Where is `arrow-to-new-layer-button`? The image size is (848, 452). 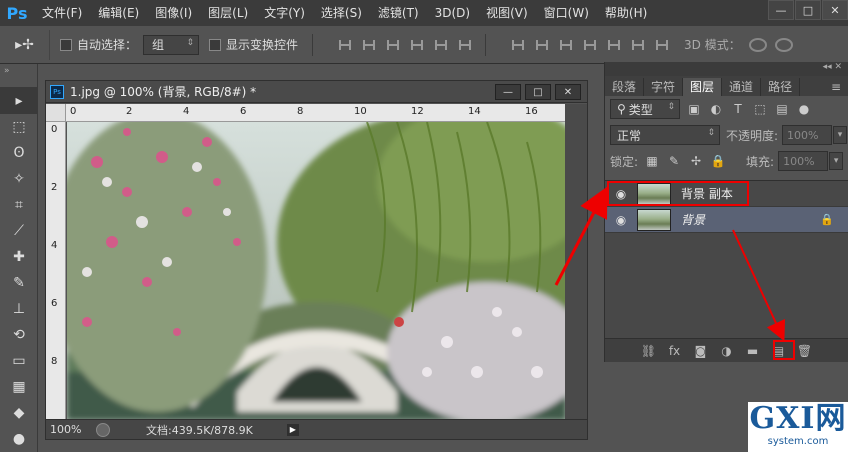 arrow-to-new-layer-button is located at coordinates (759, 285).